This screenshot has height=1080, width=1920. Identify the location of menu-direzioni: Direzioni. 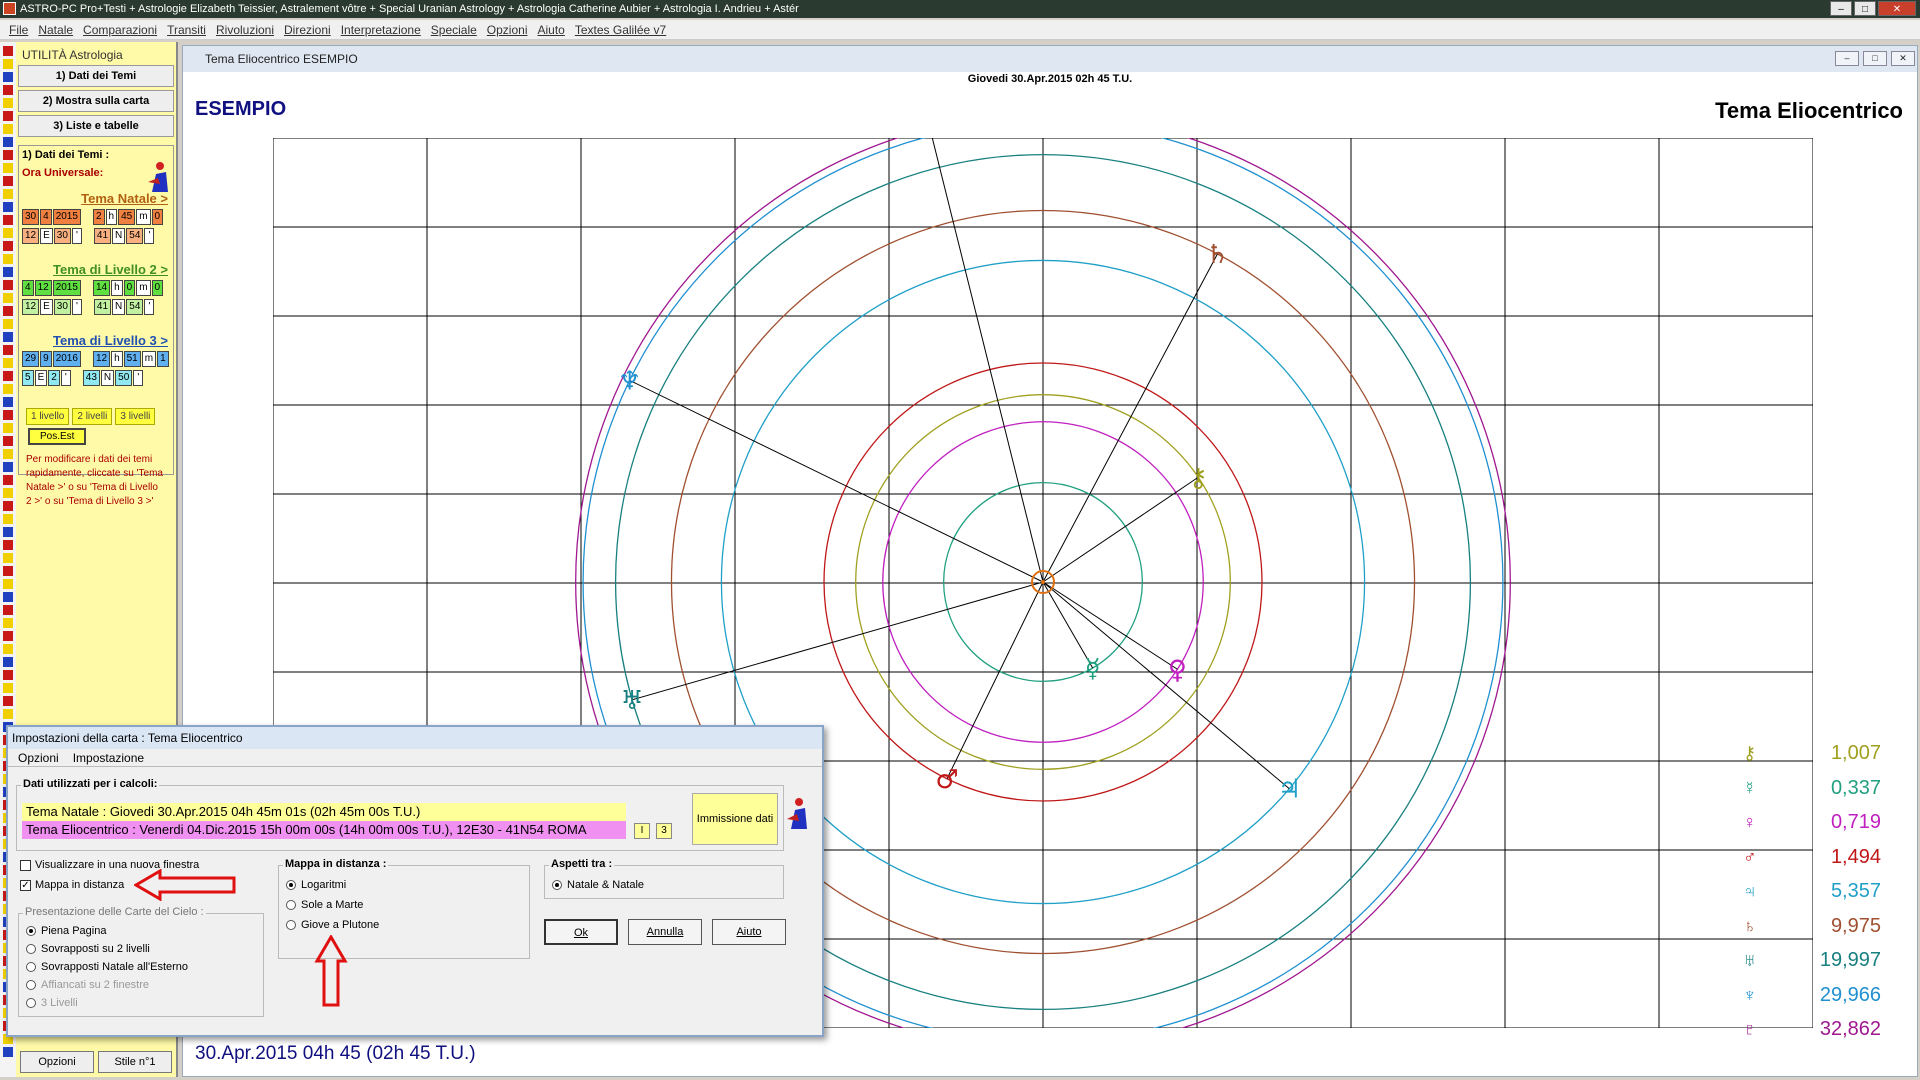
(307, 29).